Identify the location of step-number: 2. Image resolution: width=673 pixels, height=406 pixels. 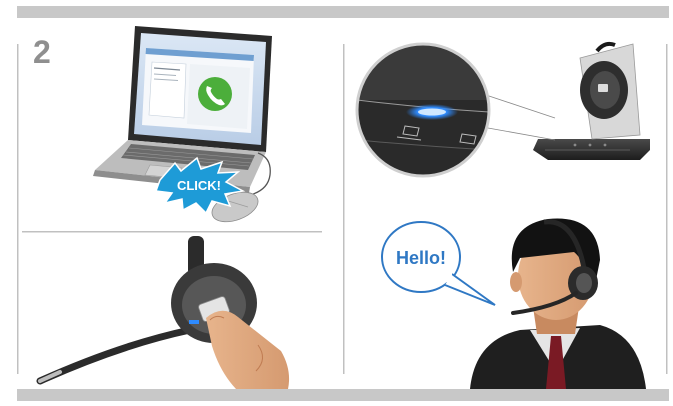
(42, 52).